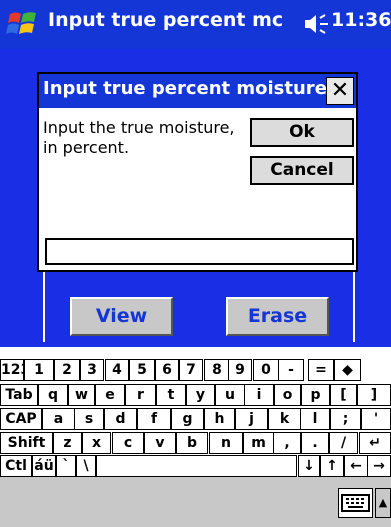 The image size is (391, 527). Describe the element at coordinates (26, 443) in the screenshot. I see `keyboard-key: Shift` at that location.